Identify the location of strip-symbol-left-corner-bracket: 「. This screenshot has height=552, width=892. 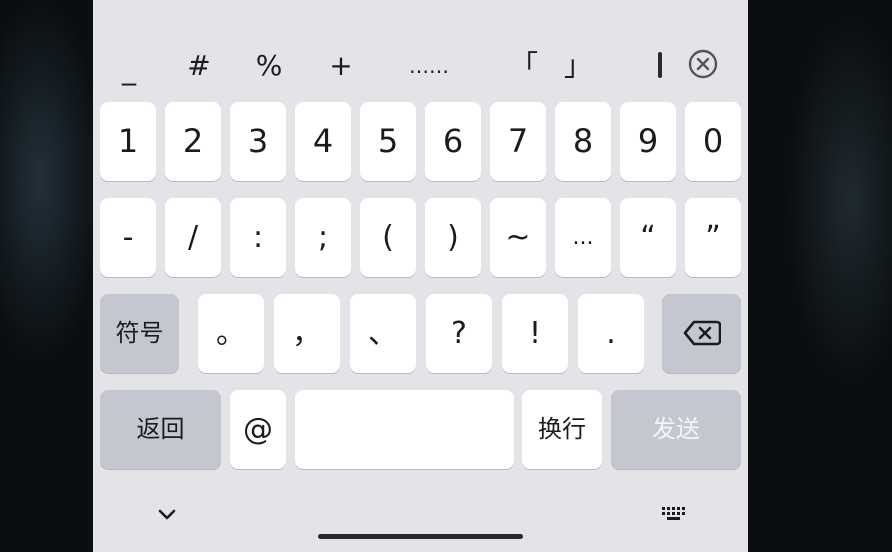
(524, 66).